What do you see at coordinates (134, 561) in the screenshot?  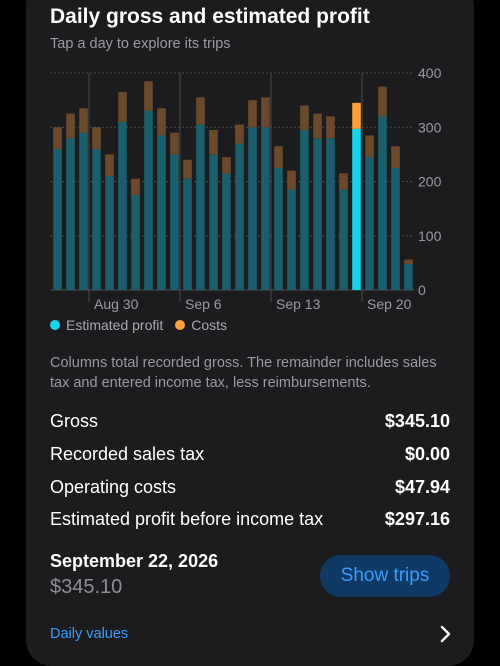 I see `selected-date: September 22, 2026` at bounding box center [134, 561].